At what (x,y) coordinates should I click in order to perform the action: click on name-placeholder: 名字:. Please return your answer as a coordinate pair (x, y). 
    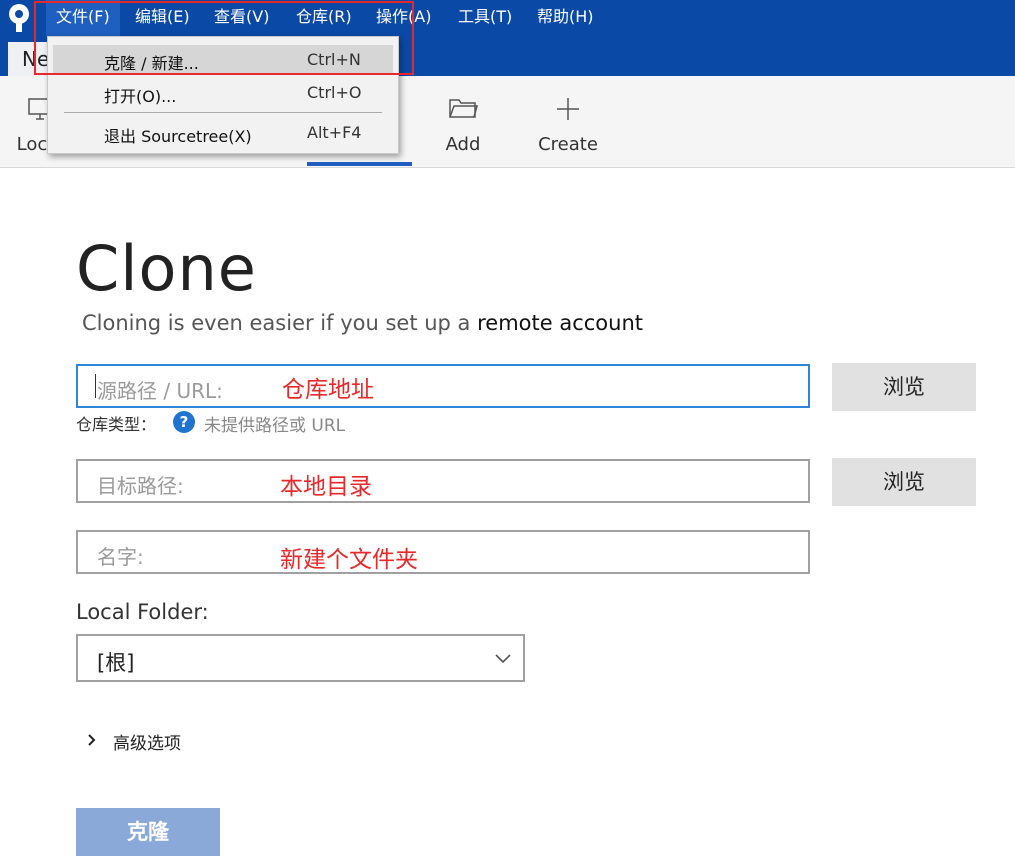
    Looking at the image, I should click on (120, 557).